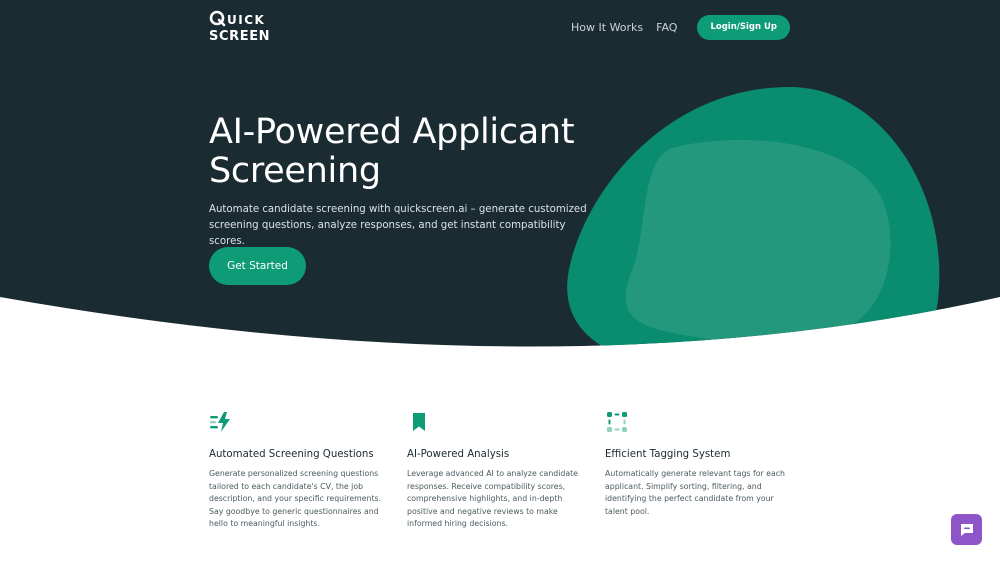 The image size is (1000, 563). I want to click on login-signup-button: Login/Sign Up, so click(743, 27).